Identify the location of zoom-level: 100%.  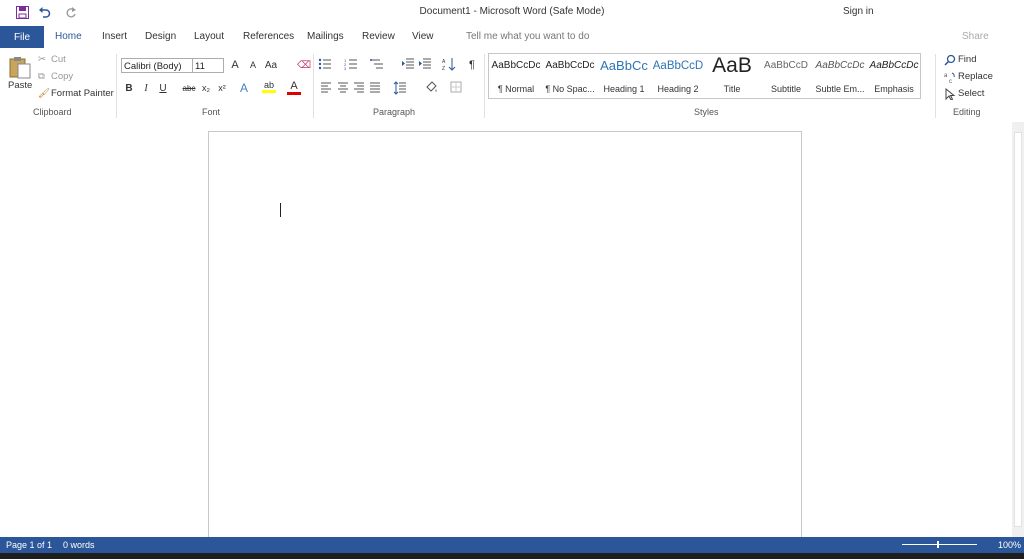
(1009, 545).